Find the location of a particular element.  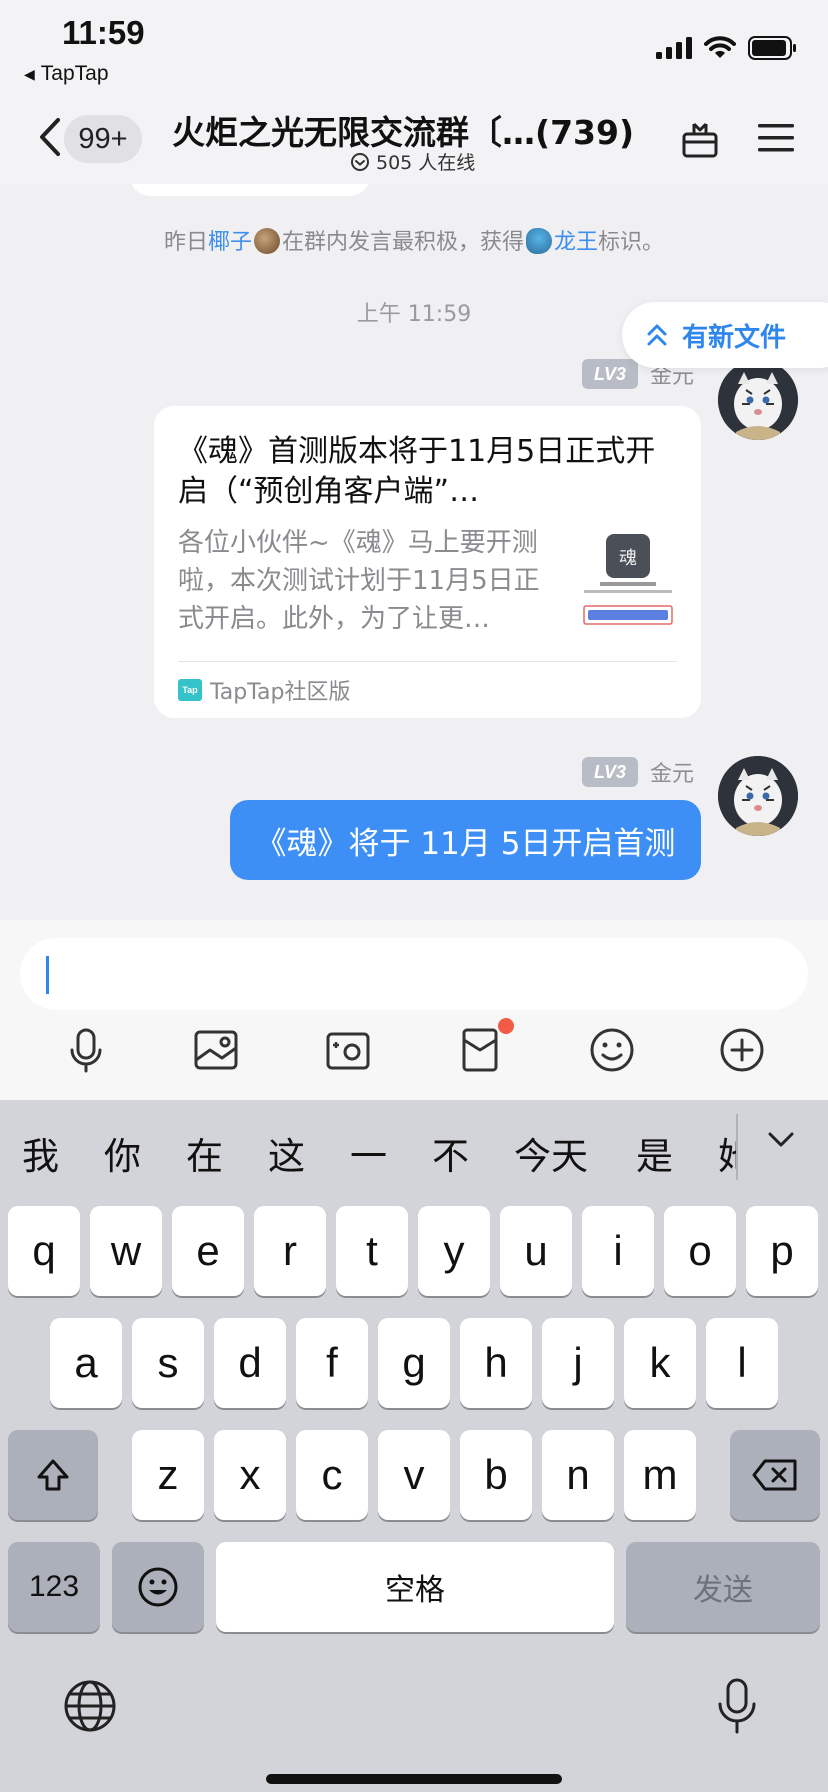

sender-row-2: LV3 金元 is located at coordinates (638, 772).